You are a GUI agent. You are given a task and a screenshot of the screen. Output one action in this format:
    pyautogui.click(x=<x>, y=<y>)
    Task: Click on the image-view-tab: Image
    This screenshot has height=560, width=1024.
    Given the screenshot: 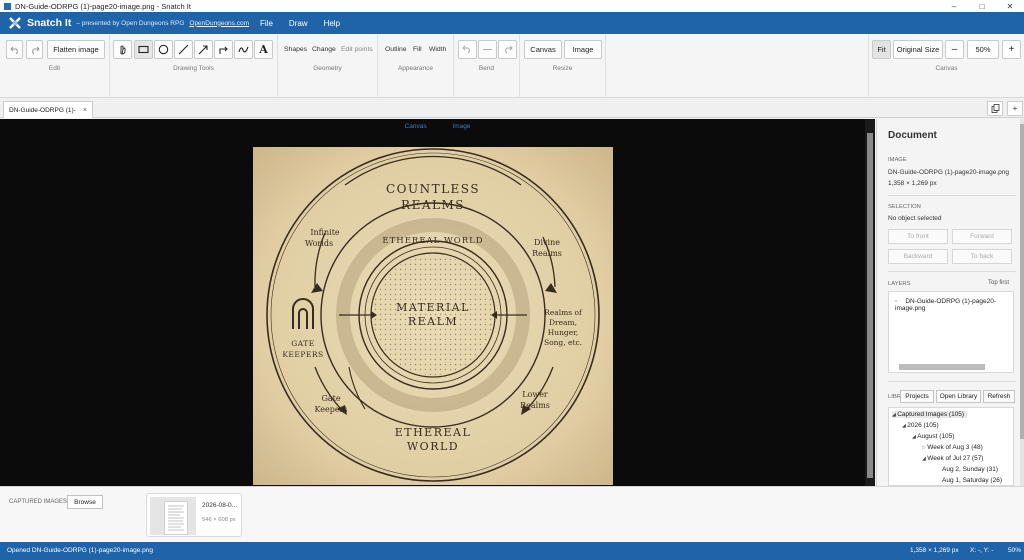 What is the action you would take?
    pyautogui.click(x=461, y=126)
    